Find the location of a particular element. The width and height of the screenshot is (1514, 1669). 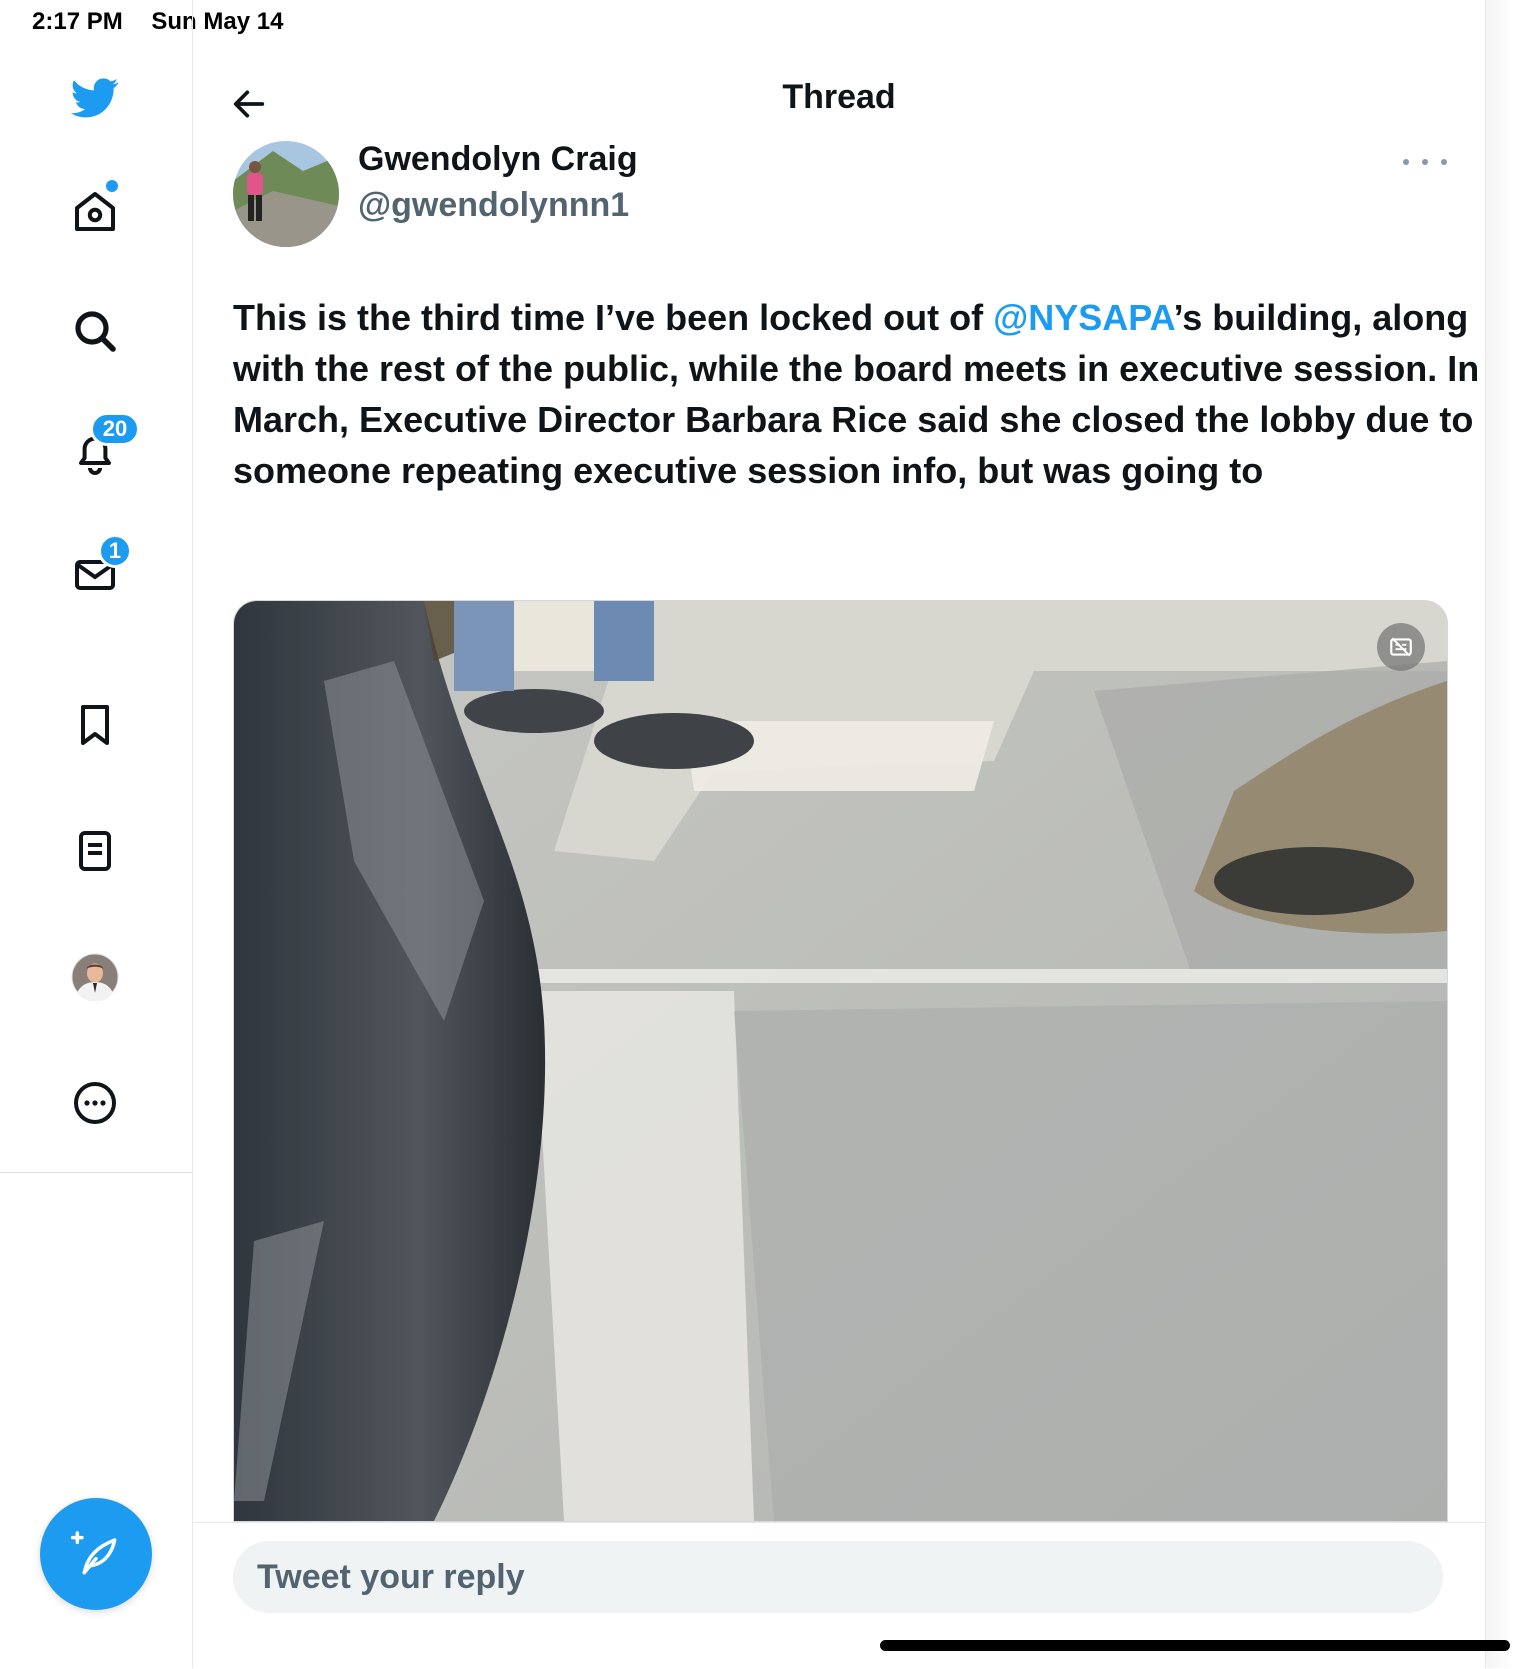

page-title: Thread is located at coordinates (839, 97).